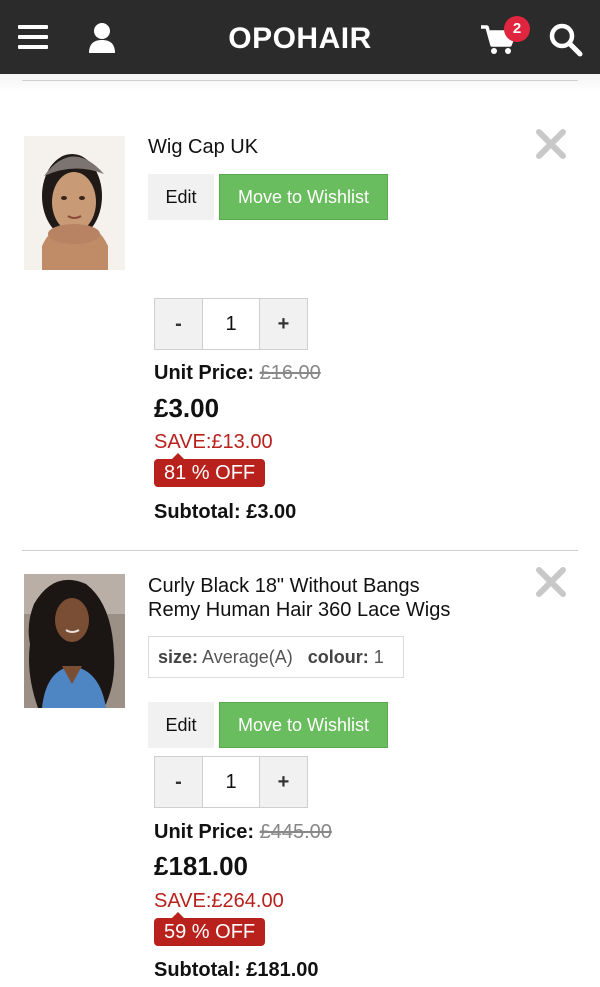  I want to click on original-price: £445.00, so click(295, 832).